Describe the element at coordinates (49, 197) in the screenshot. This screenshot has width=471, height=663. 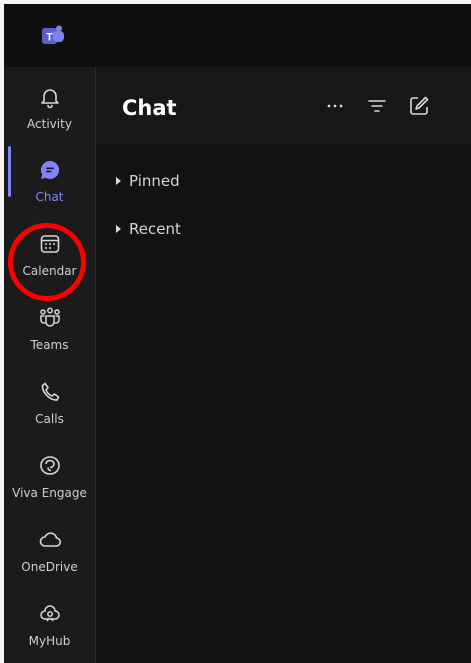
I see `sidebar-item-label: Chat` at that location.